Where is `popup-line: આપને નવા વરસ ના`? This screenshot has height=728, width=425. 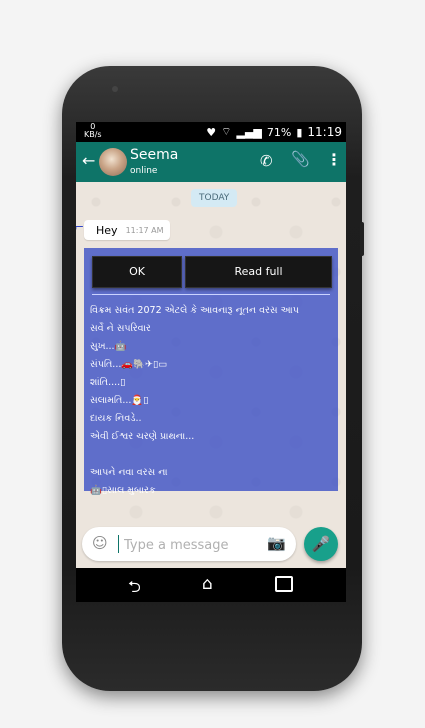
popup-line: આપને નવા વરસ ના is located at coordinates (129, 472).